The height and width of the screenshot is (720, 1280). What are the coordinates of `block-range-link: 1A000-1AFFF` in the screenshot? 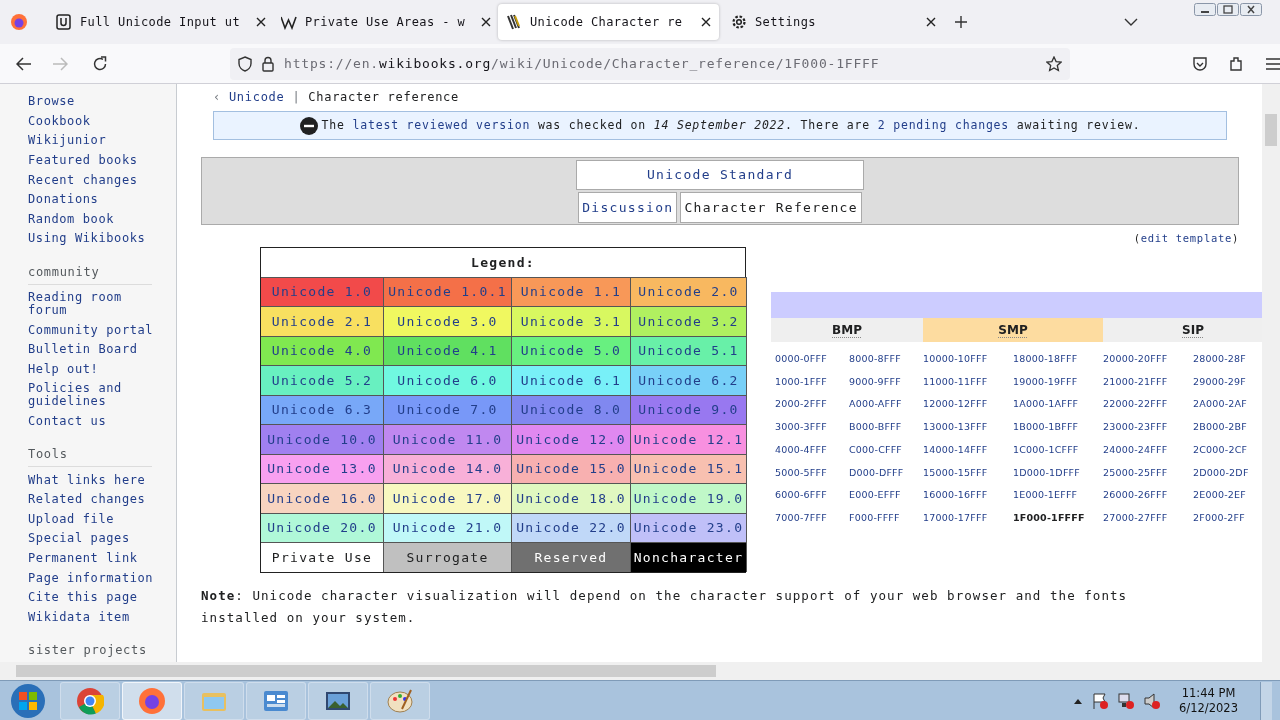 It's located at (1046, 404).